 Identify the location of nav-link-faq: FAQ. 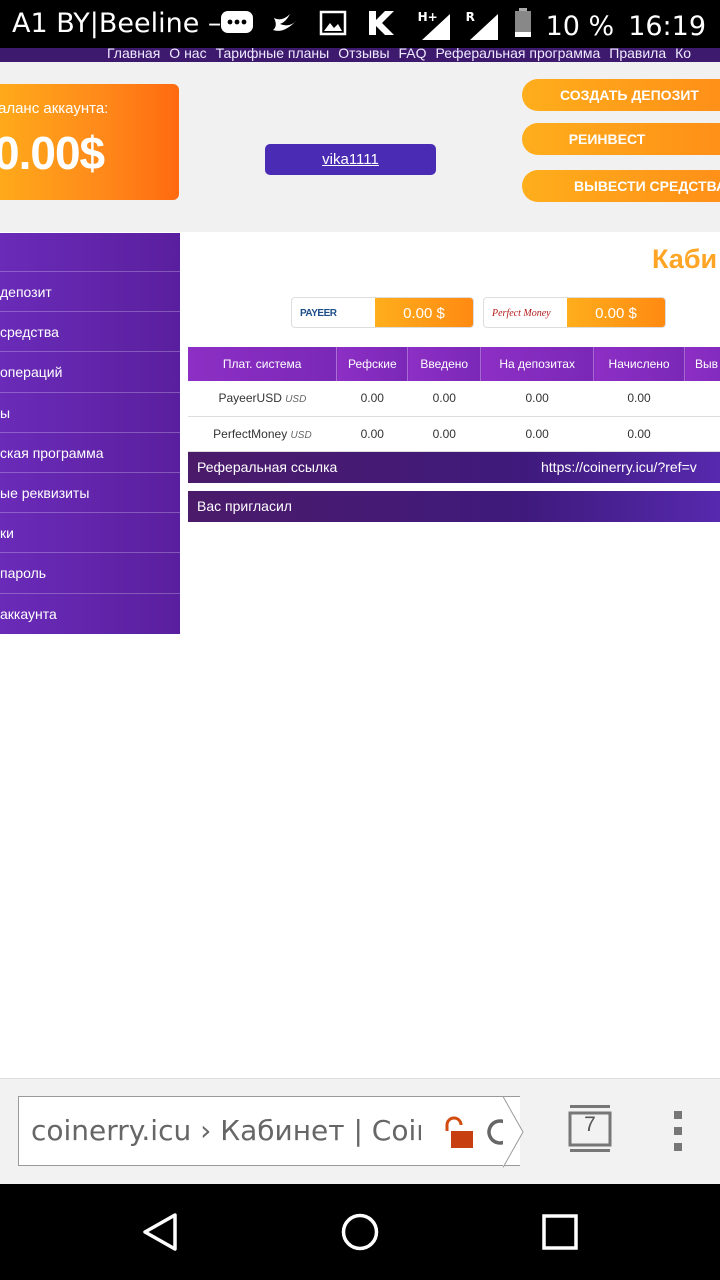
(413, 54).